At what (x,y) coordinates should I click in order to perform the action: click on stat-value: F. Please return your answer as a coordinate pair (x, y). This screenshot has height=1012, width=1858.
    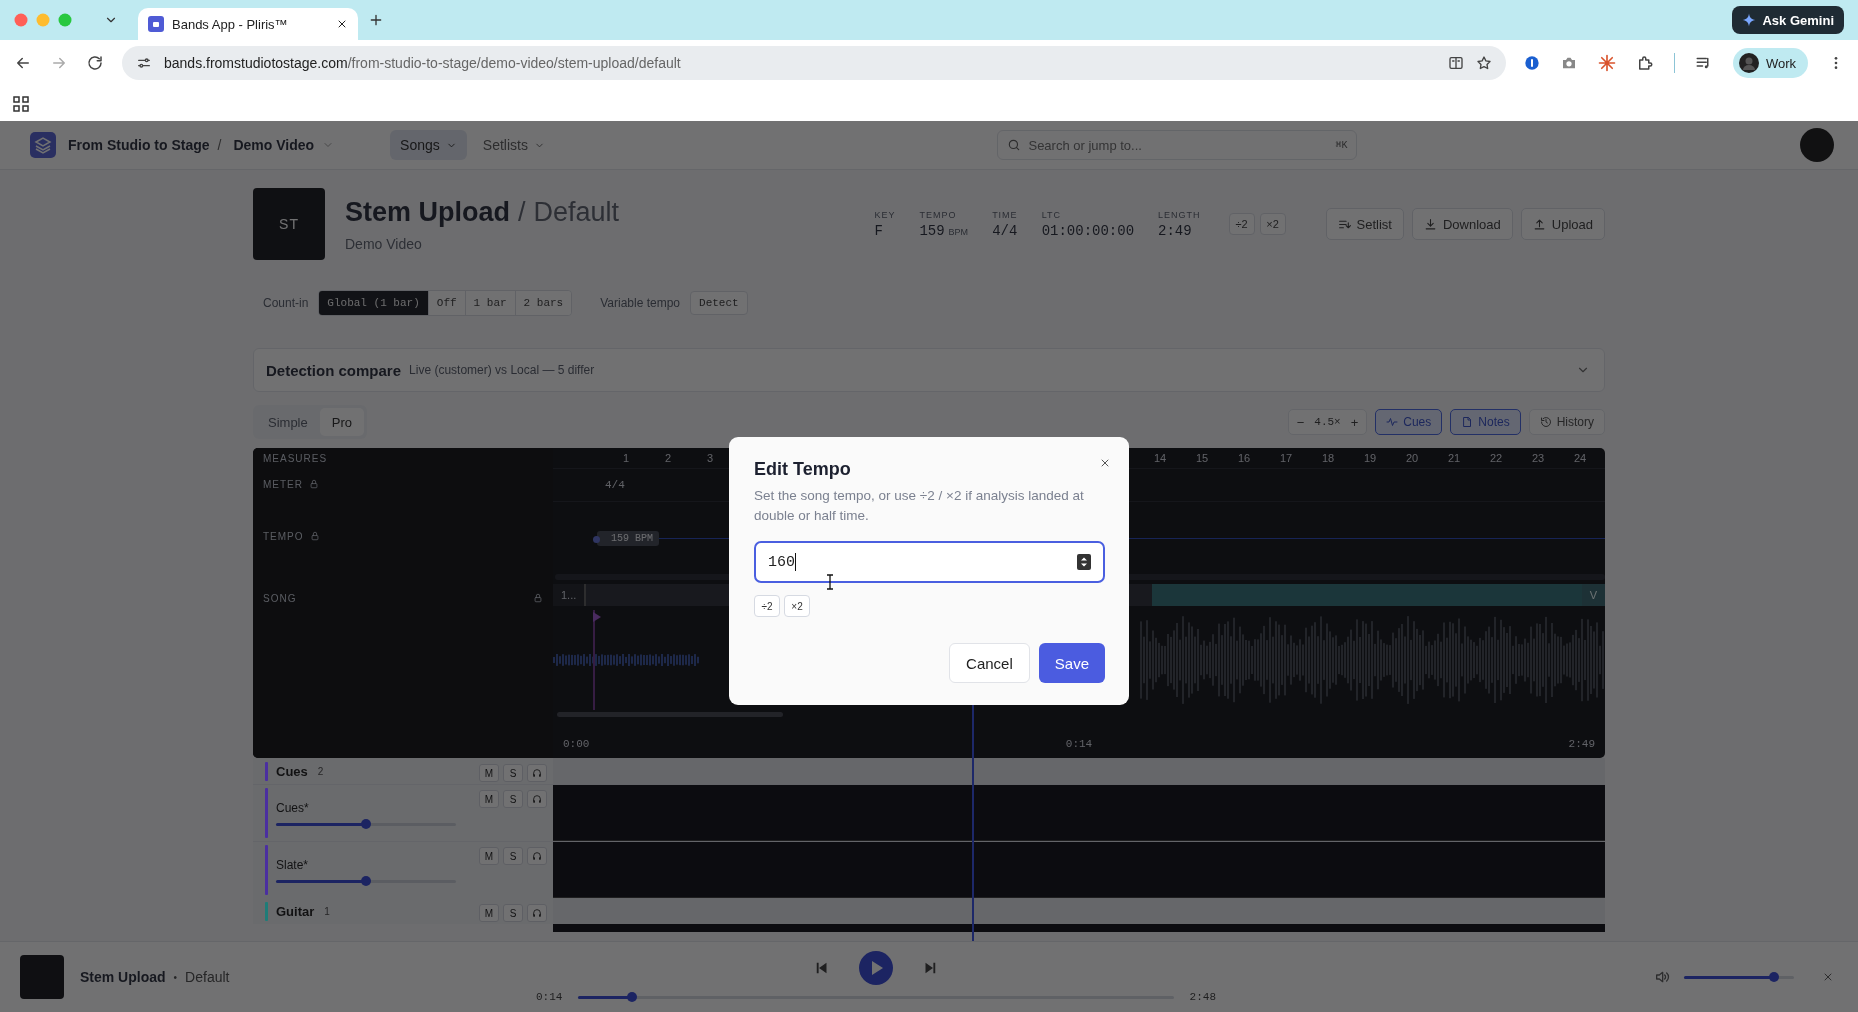
    Looking at the image, I should click on (878, 230).